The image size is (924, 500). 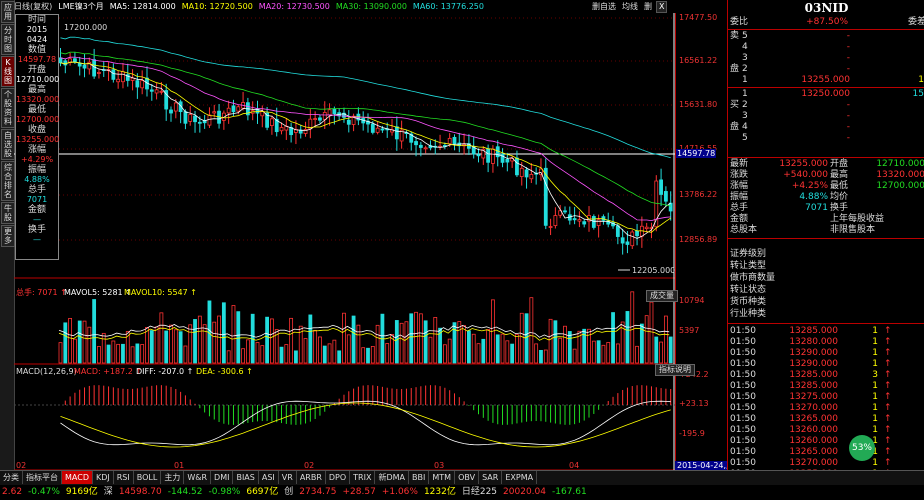 I want to click on tick-price: 13290.000, so click(x=813, y=364).